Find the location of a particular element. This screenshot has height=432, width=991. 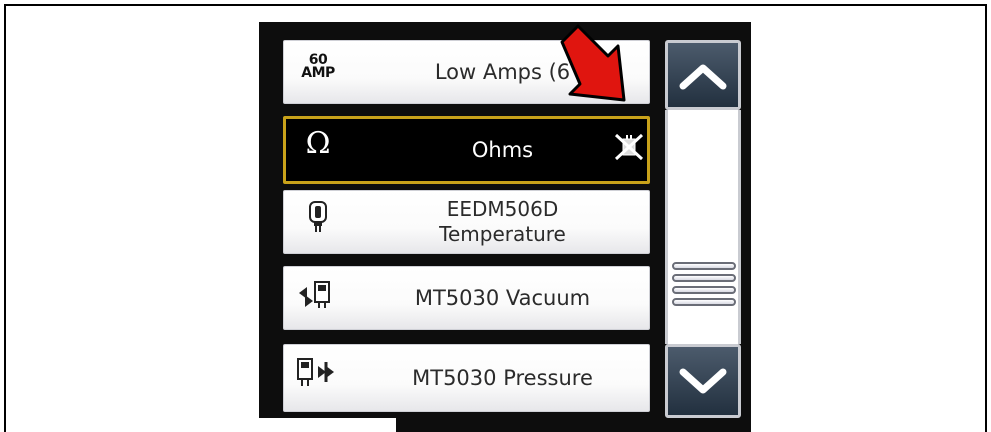

disconnected-lead-icon is located at coordinates (629, 147).